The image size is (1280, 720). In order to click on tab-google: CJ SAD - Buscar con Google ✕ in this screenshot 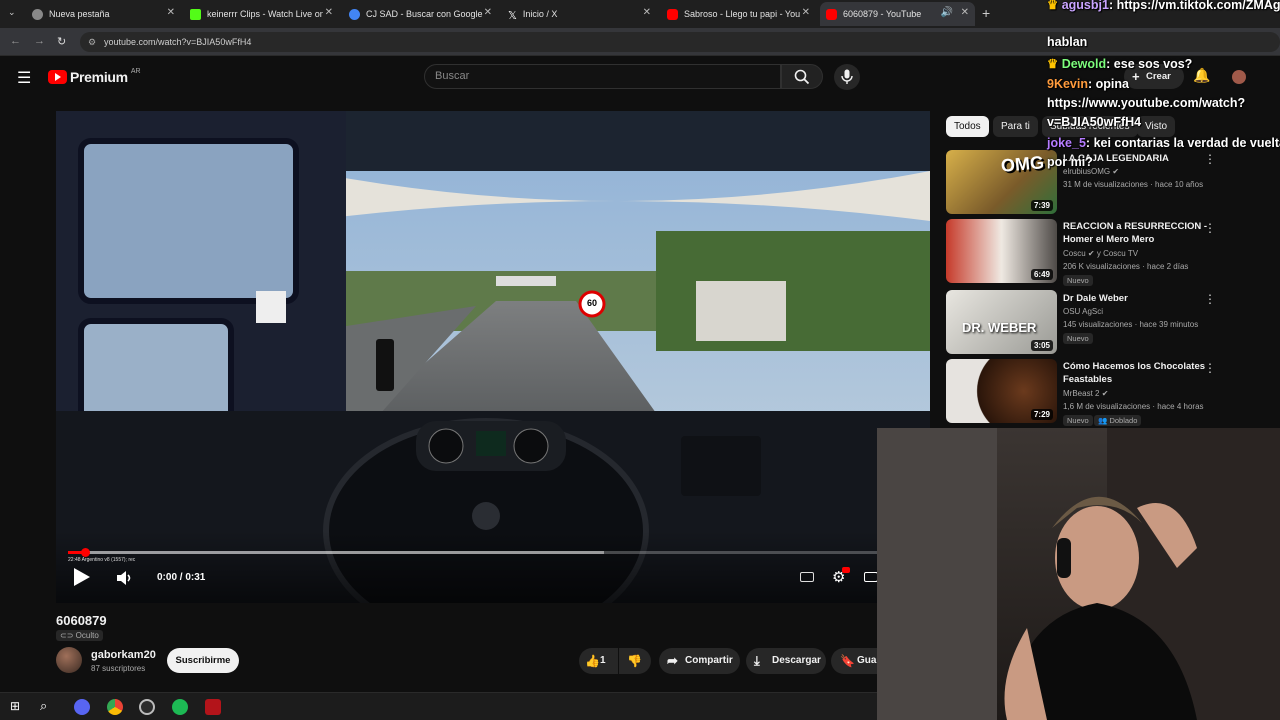, I will do `click(420, 14)`.